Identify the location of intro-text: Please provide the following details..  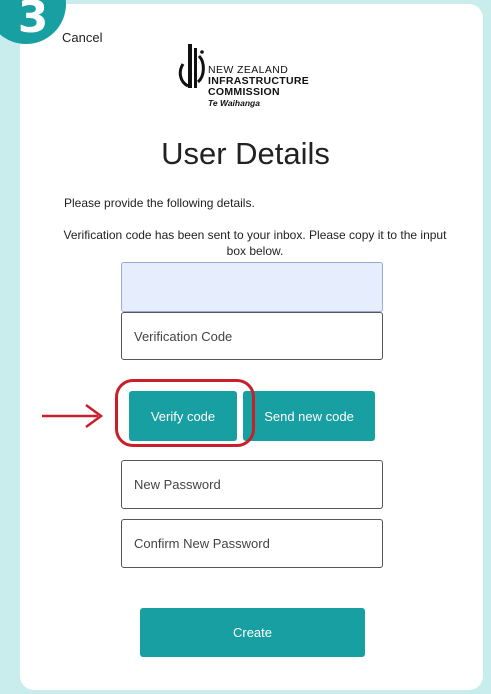
(159, 203).